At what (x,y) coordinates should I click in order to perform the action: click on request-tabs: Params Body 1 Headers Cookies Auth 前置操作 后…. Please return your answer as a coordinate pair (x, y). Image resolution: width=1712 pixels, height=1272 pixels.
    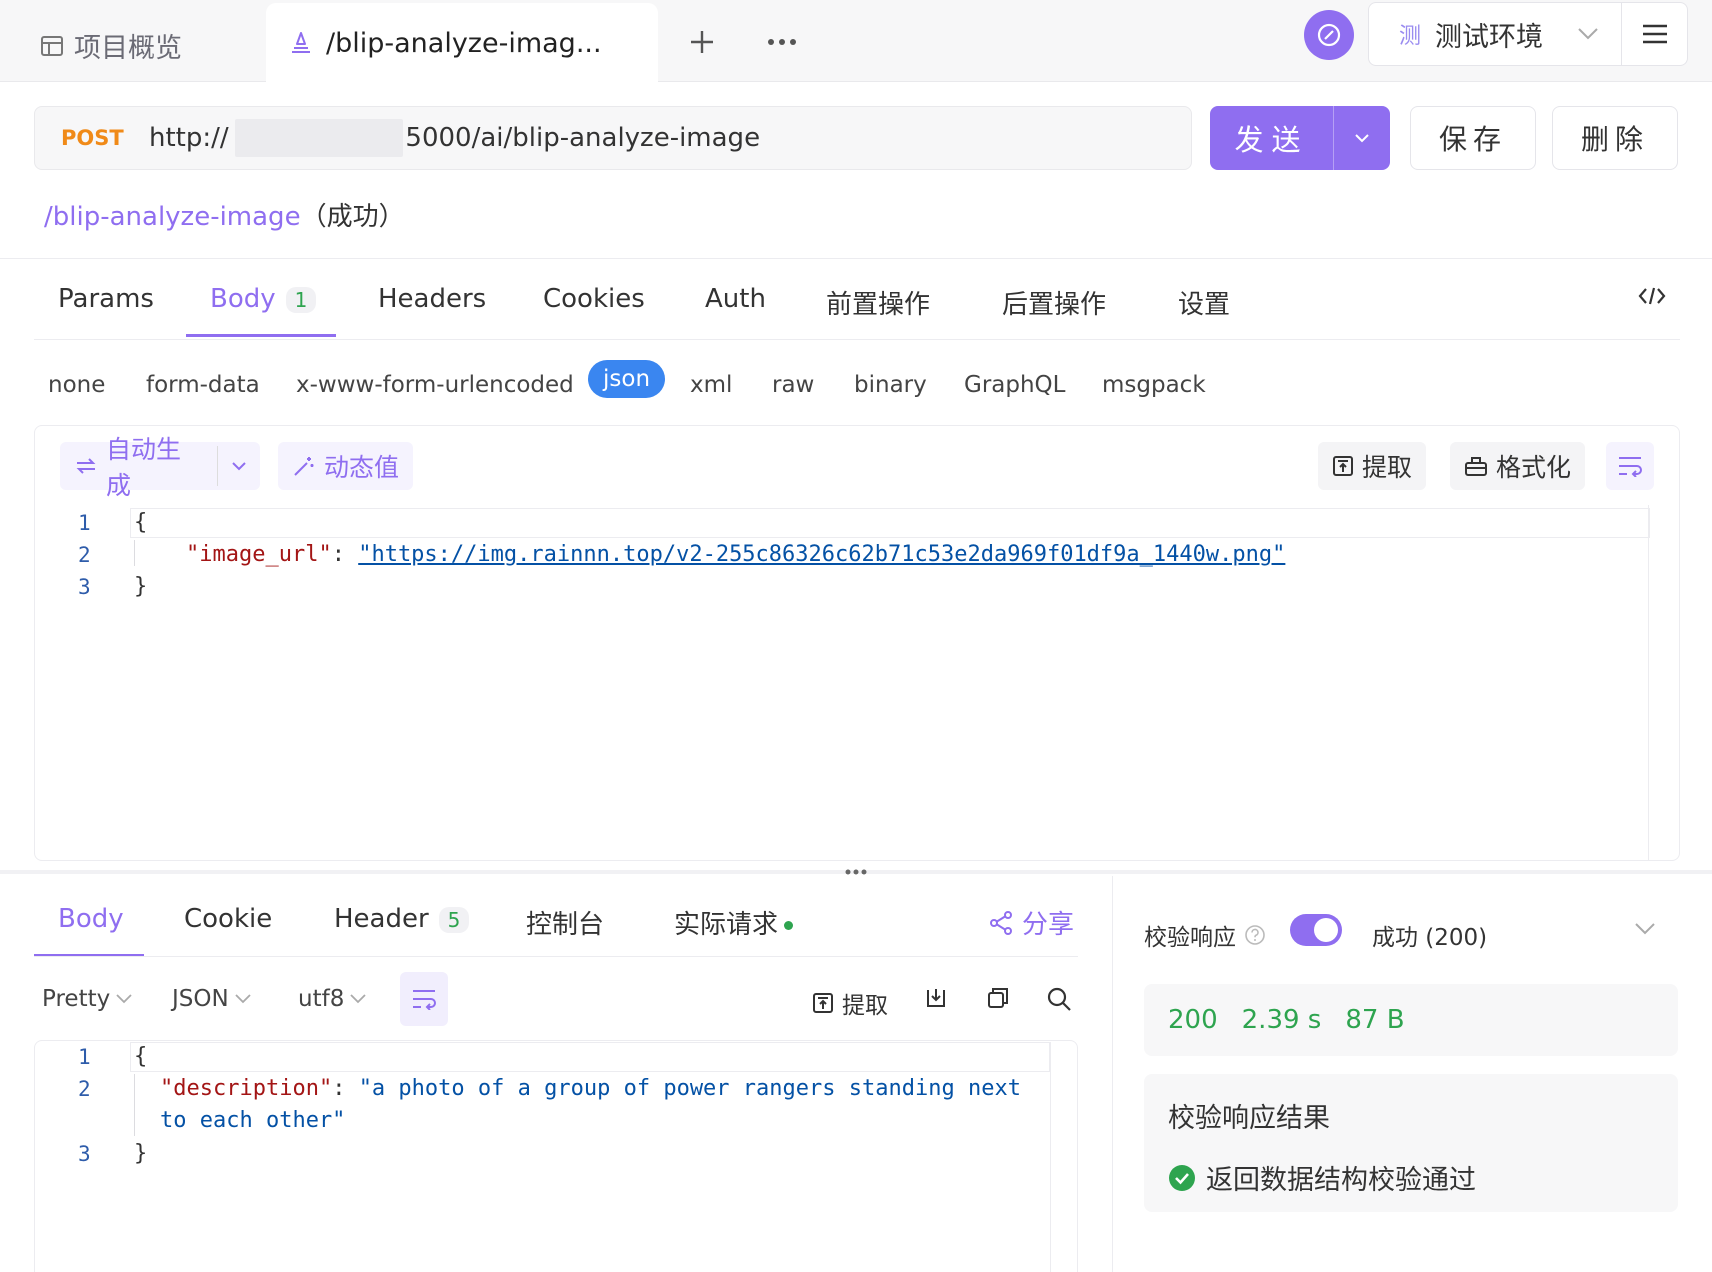
    Looking at the image, I should click on (856, 299).